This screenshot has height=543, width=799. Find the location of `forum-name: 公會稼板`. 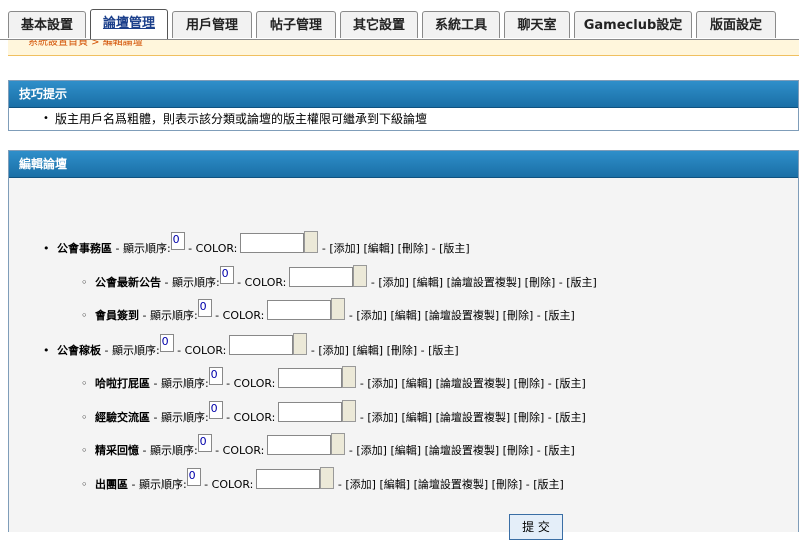

forum-name: 公會稼板 is located at coordinates (79, 350).